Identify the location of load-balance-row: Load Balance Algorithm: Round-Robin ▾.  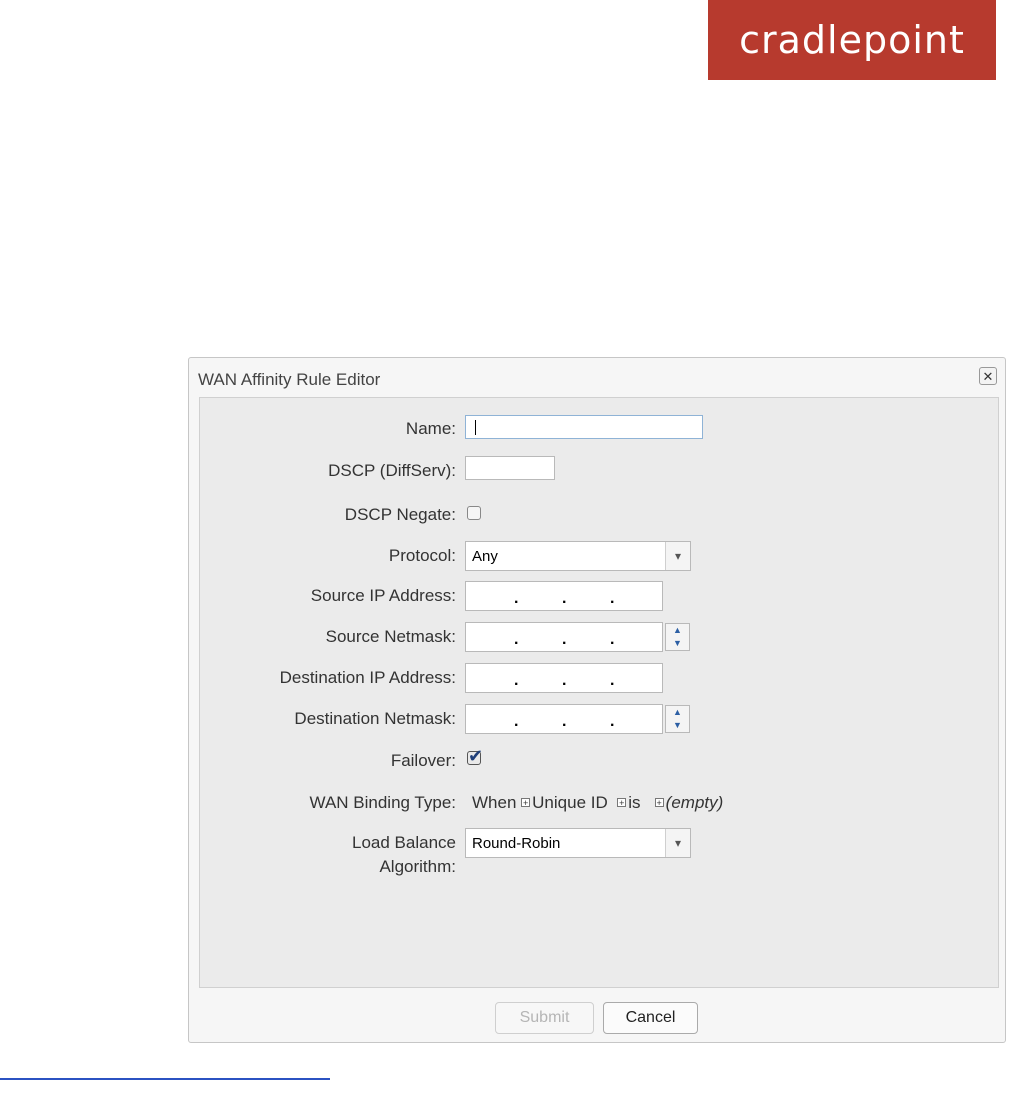
(600, 855).